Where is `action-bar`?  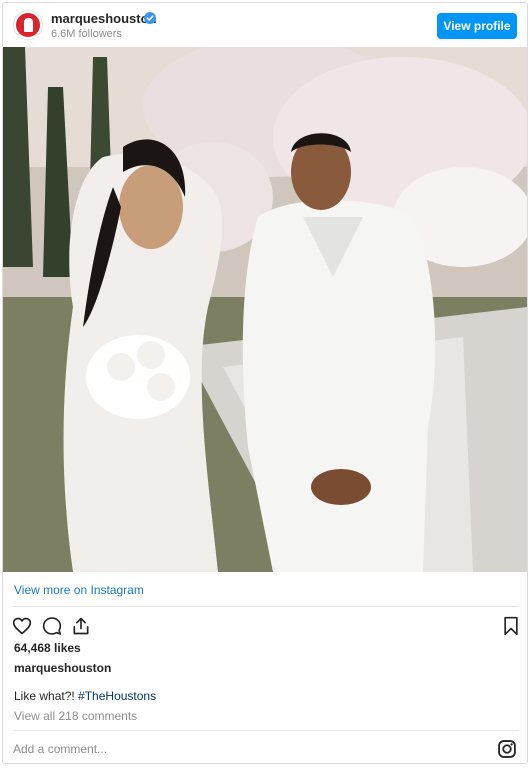 action-bar is located at coordinates (265, 627).